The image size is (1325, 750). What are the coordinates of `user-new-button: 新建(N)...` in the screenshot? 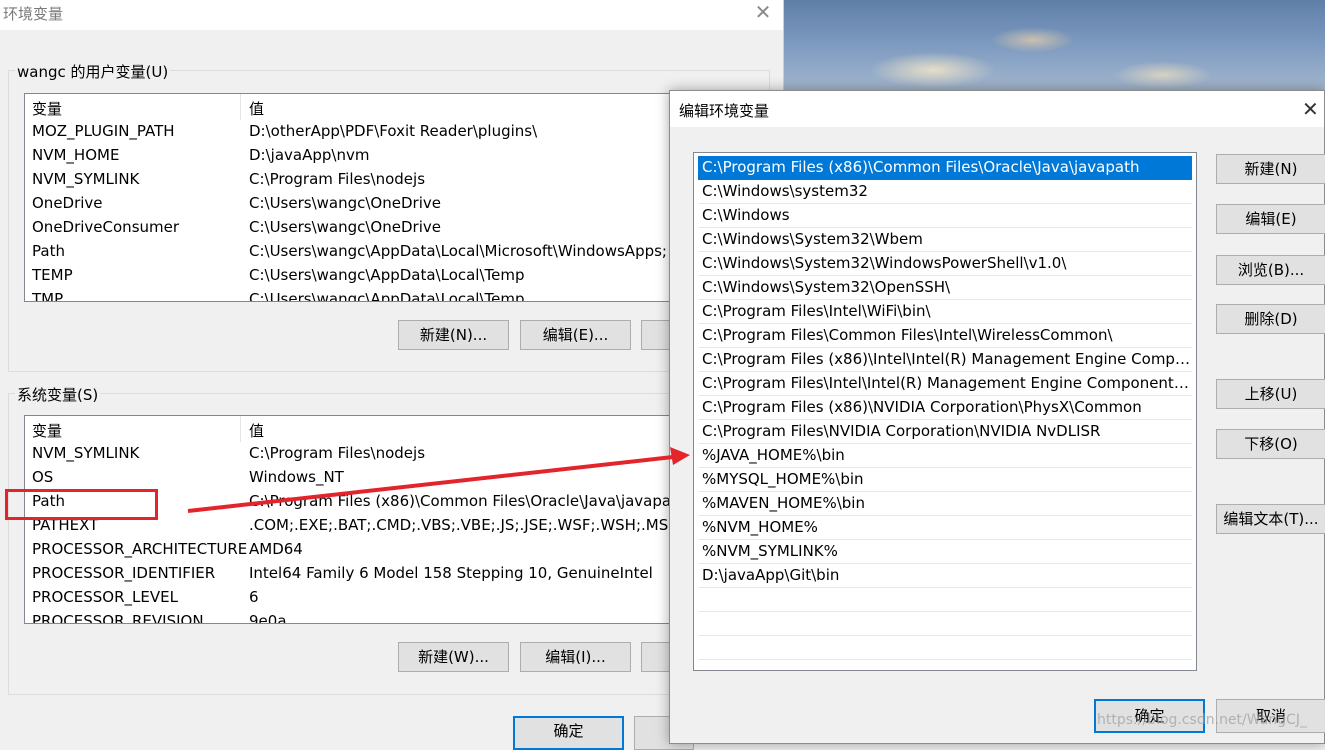 It's located at (453, 335).